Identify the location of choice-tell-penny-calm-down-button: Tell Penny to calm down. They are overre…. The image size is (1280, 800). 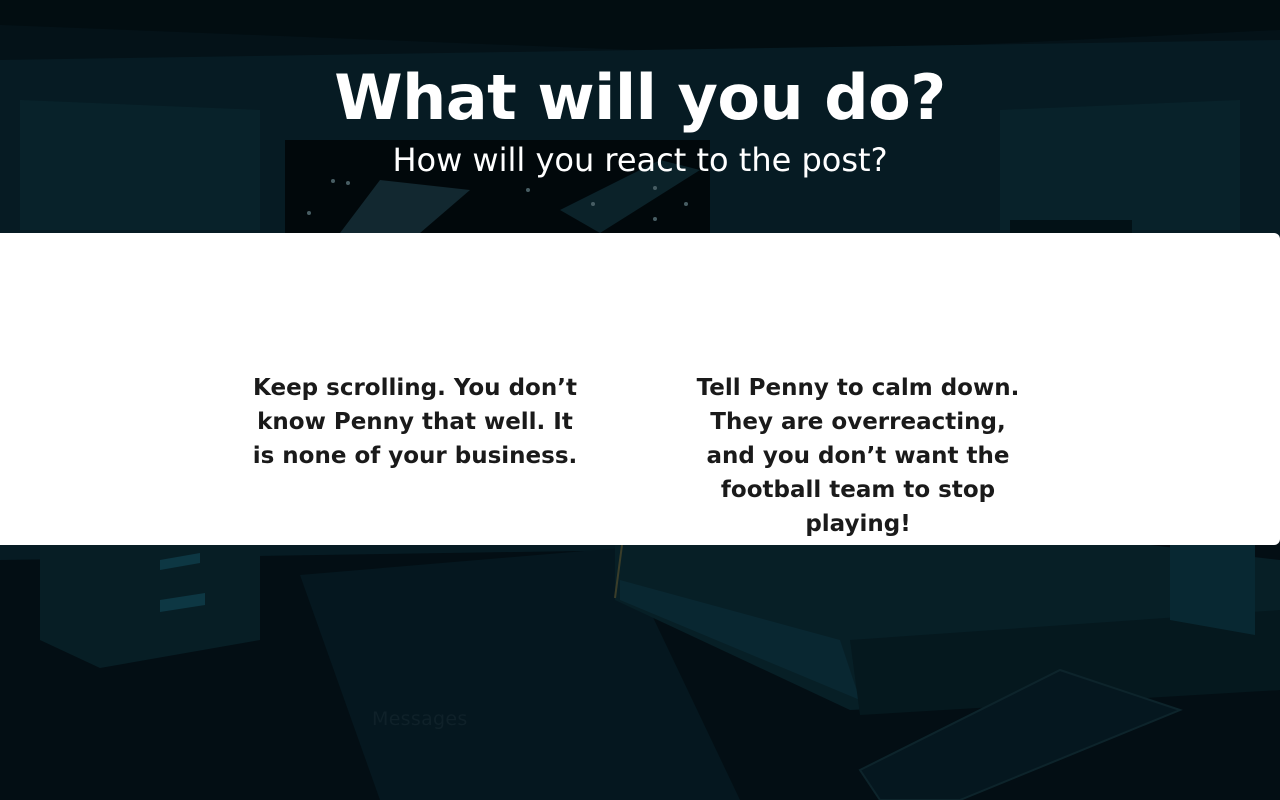
(858, 456).